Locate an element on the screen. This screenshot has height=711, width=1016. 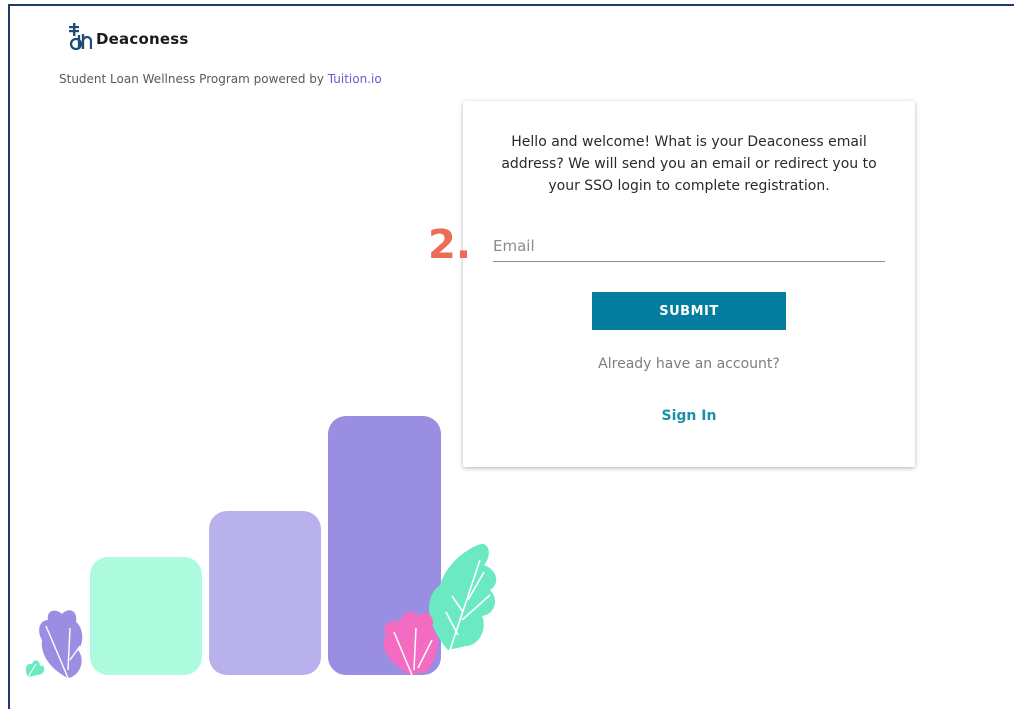
brand-name: Deaconess is located at coordinates (142, 39).